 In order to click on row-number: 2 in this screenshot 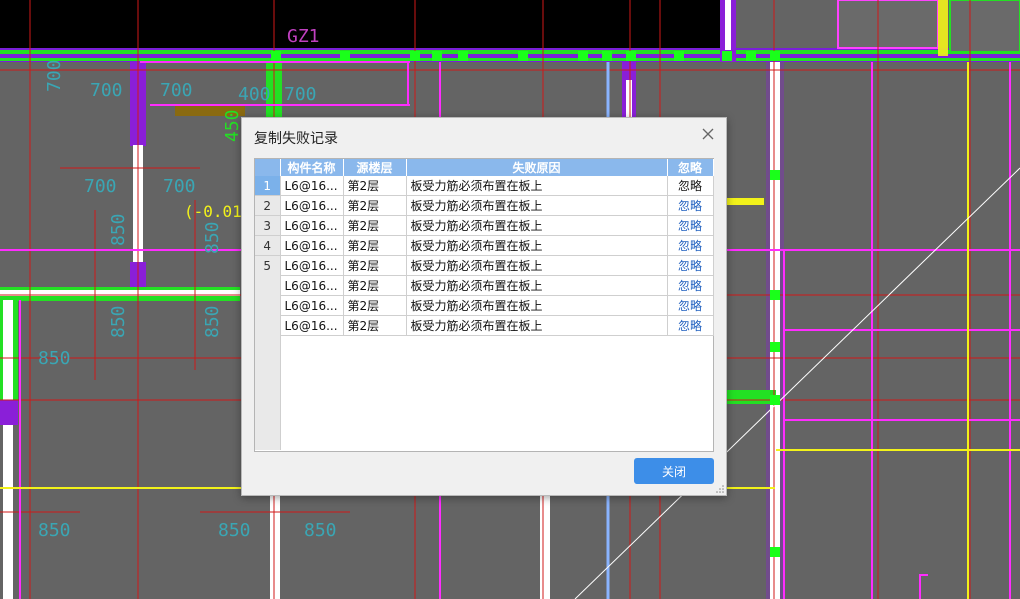, I will do `click(268, 205)`.